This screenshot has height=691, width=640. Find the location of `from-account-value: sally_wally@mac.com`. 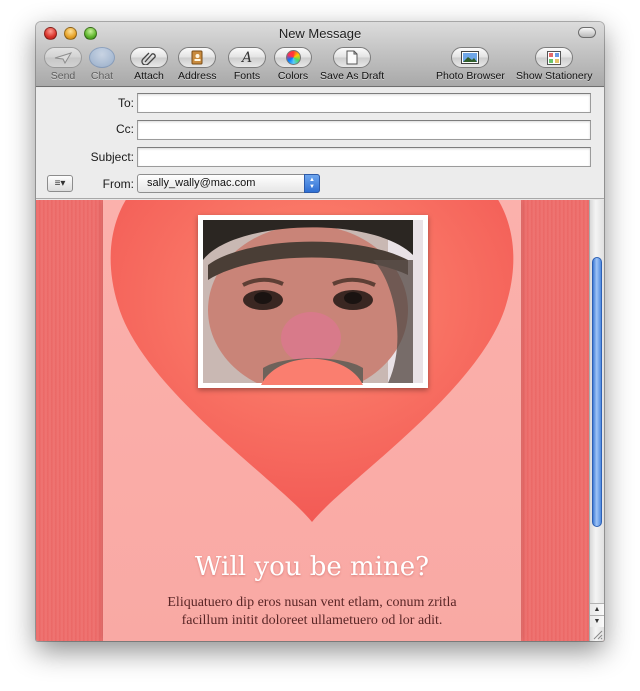

from-account-value: sally_wally@mac.com is located at coordinates (201, 183).